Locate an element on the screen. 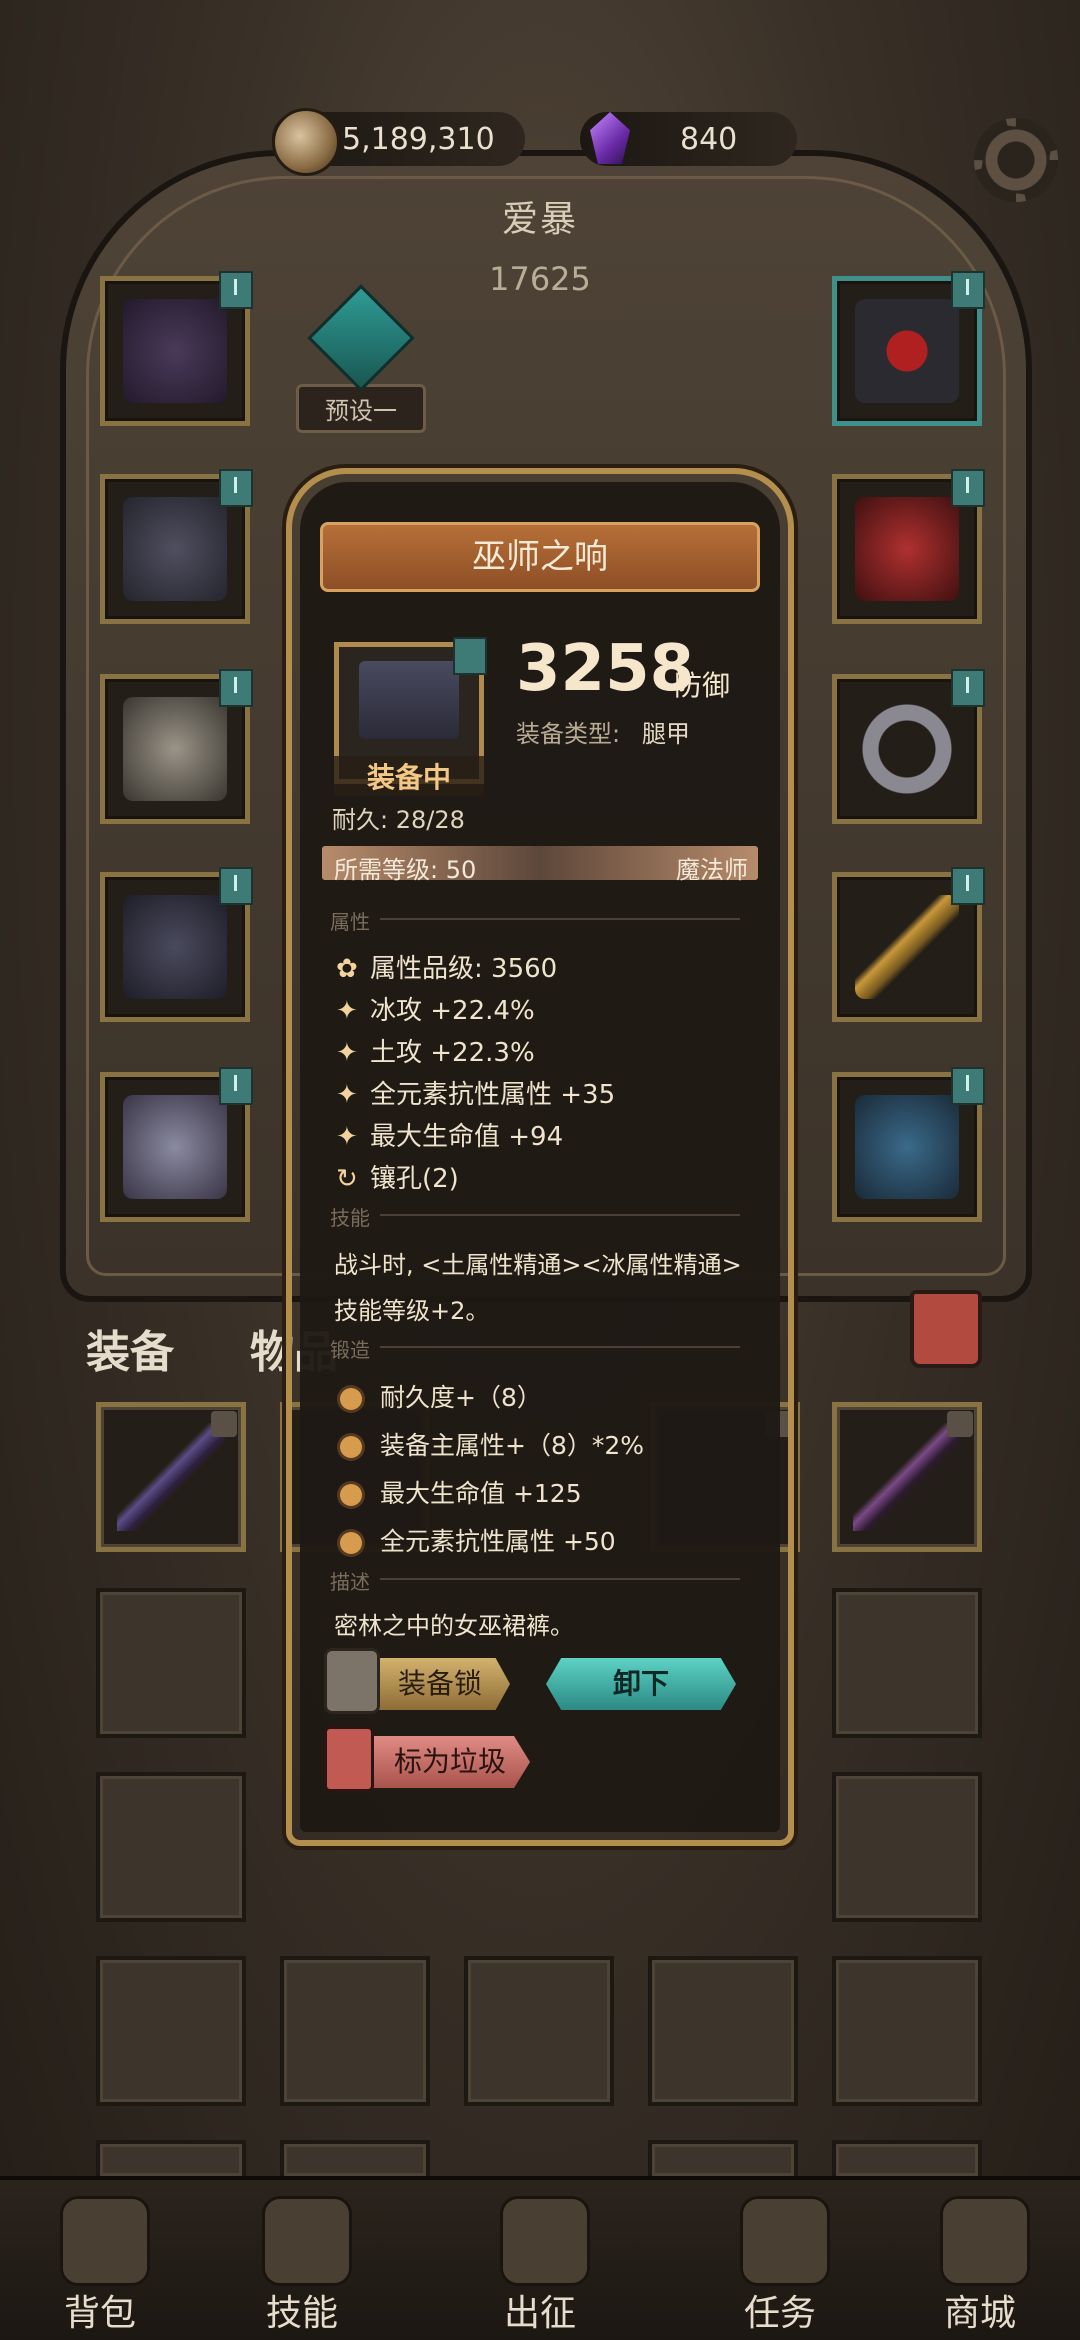  equip-slot-gloves is located at coordinates (176, 746).